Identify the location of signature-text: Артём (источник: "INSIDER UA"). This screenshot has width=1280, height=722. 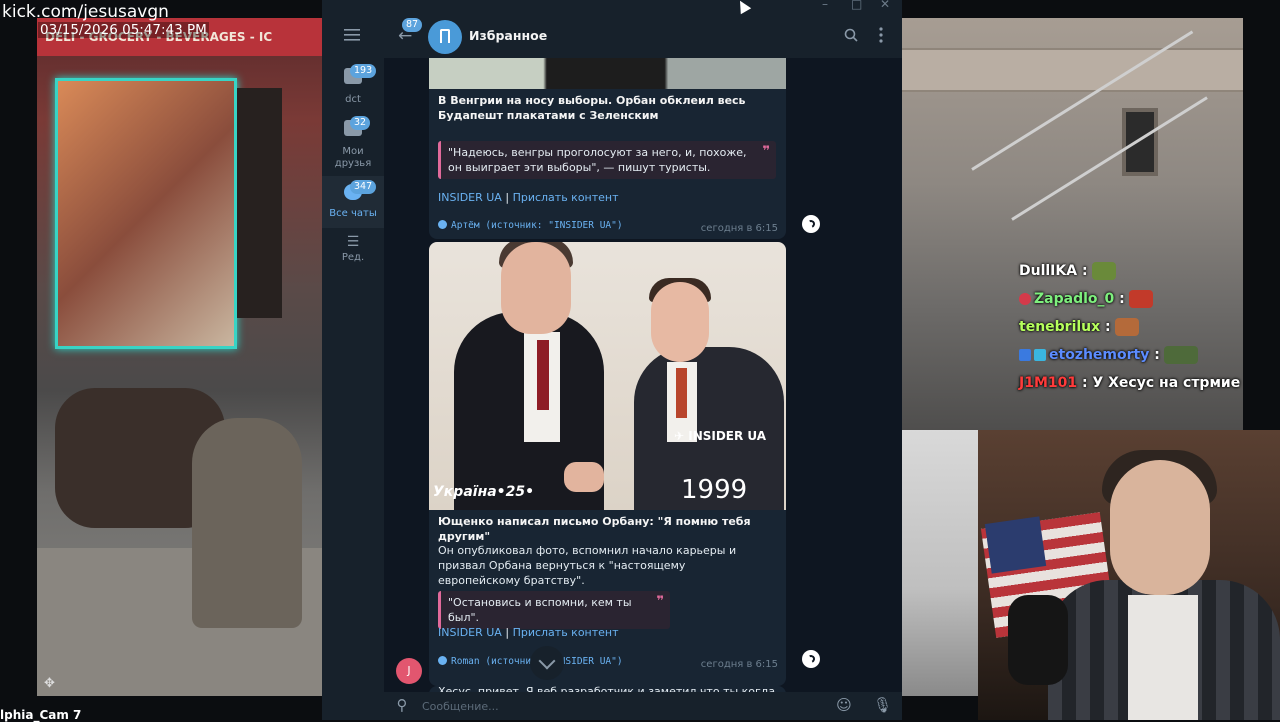
(537, 225).